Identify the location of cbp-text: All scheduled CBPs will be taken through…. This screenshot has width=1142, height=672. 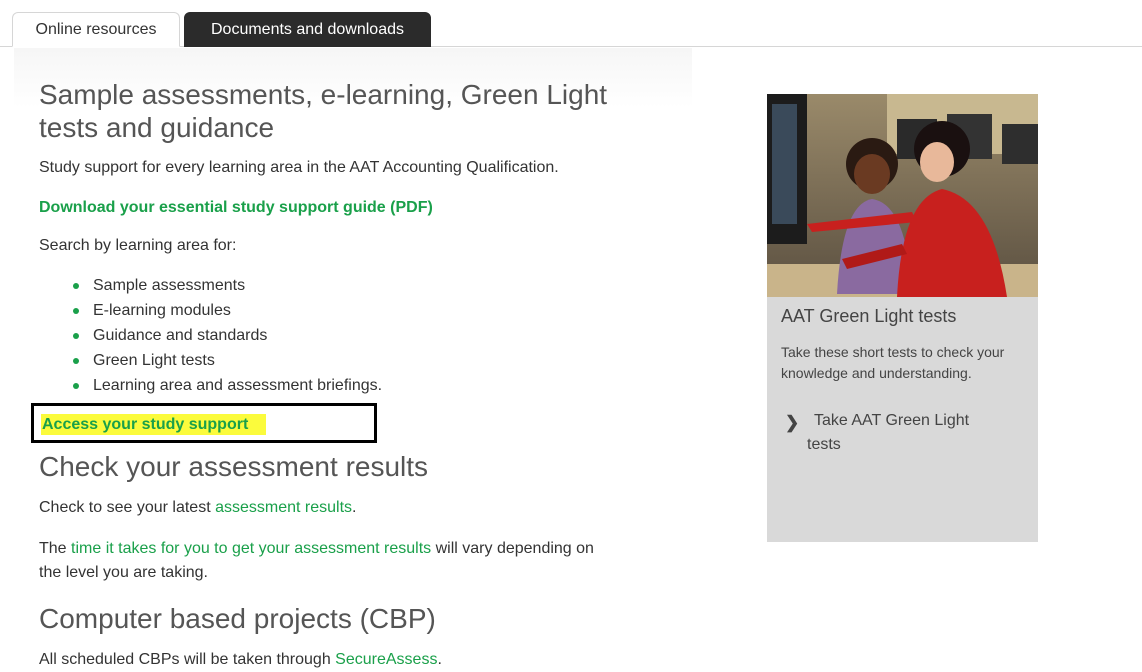
(240, 660).